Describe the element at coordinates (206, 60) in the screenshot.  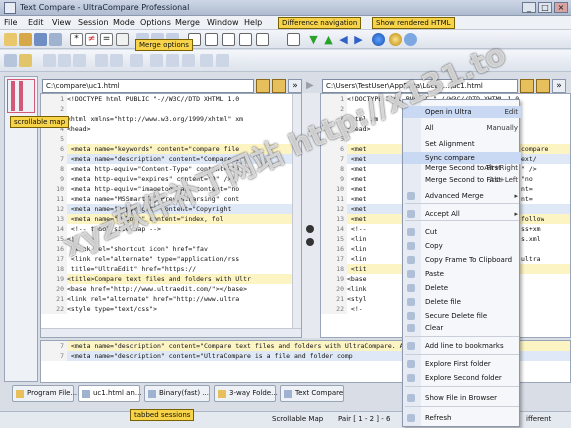
I see `merge-extra-icon` at that location.